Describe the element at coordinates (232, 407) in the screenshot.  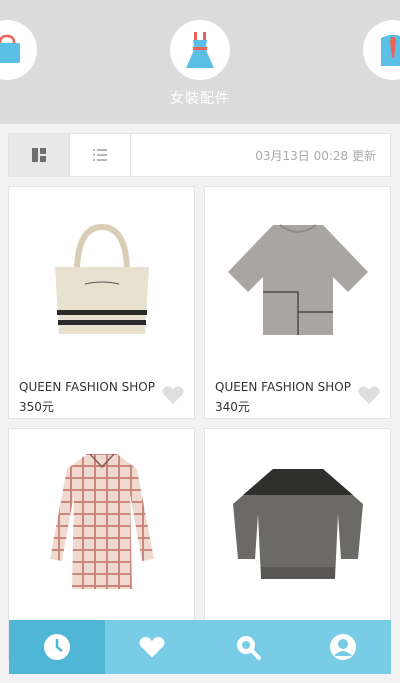
I see `product-price: 340元` at that location.